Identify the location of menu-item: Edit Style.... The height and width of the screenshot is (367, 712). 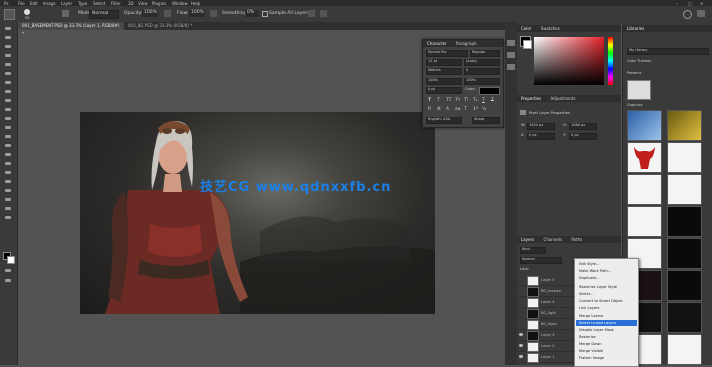
(589, 264).